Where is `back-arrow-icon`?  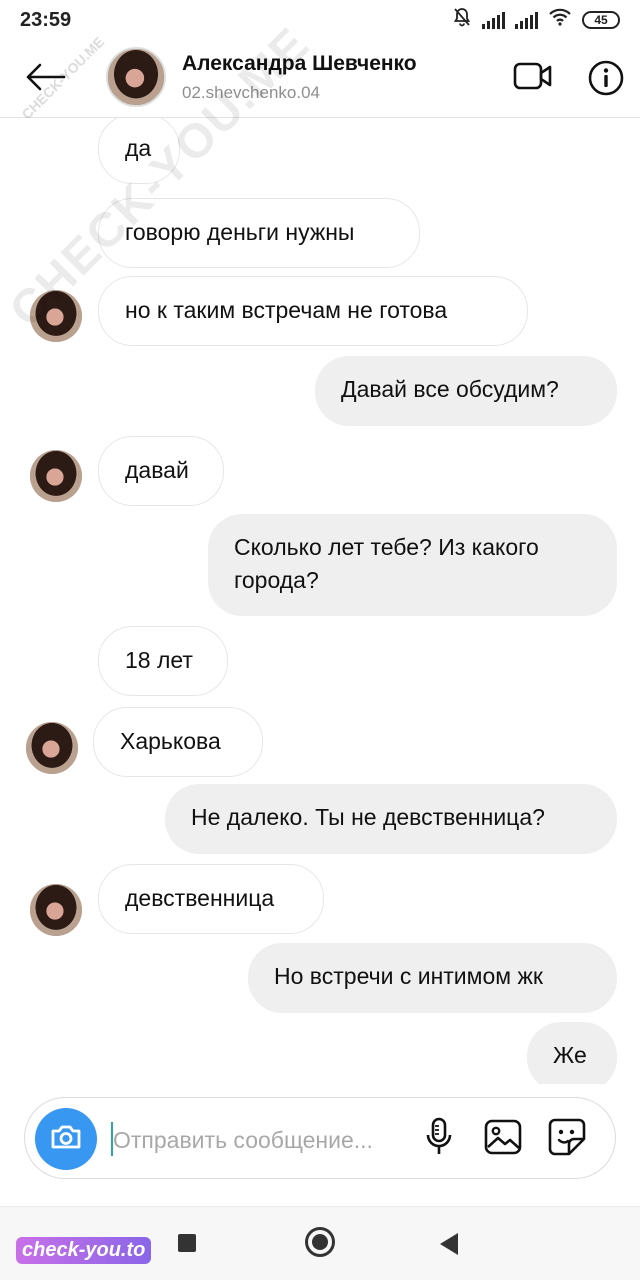
back-arrow-icon is located at coordinates (45, 79).